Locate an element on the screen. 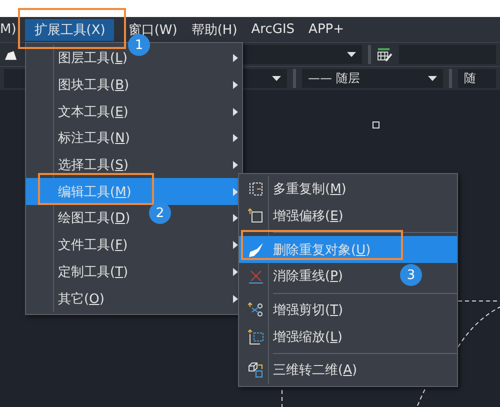 The width and height of the screenshot is (500, 407). cross-icon is located at coordinates (256, 276).